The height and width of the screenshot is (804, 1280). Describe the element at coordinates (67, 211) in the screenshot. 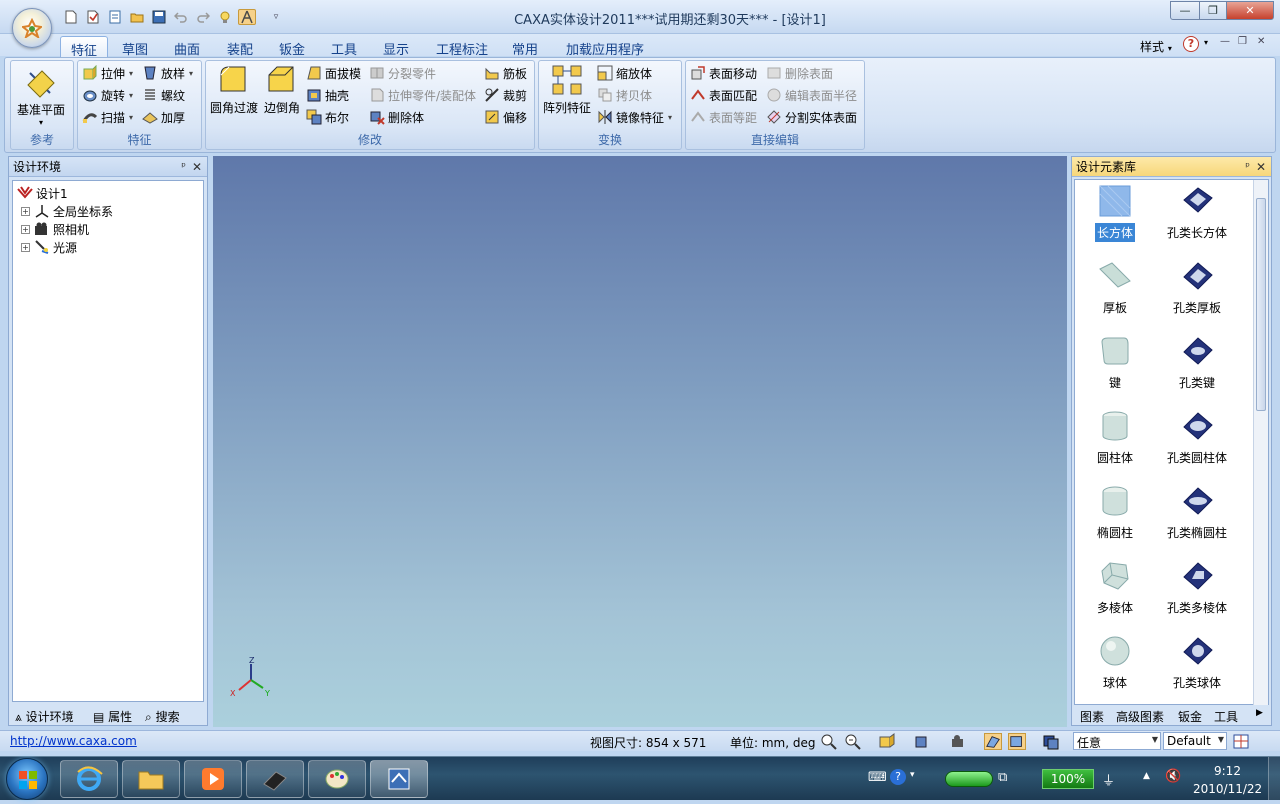

I see `tree-item-global-coordinate: + 全局坐标系` at that location.